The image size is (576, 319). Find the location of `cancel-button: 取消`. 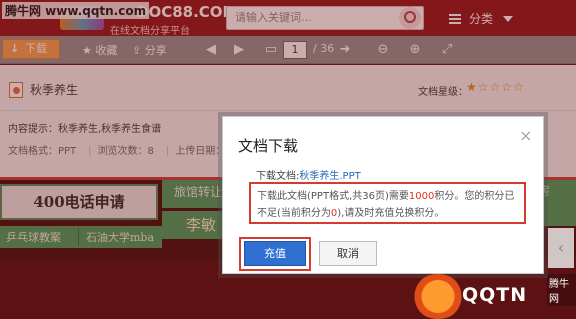

cancel-button: 取消 is located at coordinates (348, 253).